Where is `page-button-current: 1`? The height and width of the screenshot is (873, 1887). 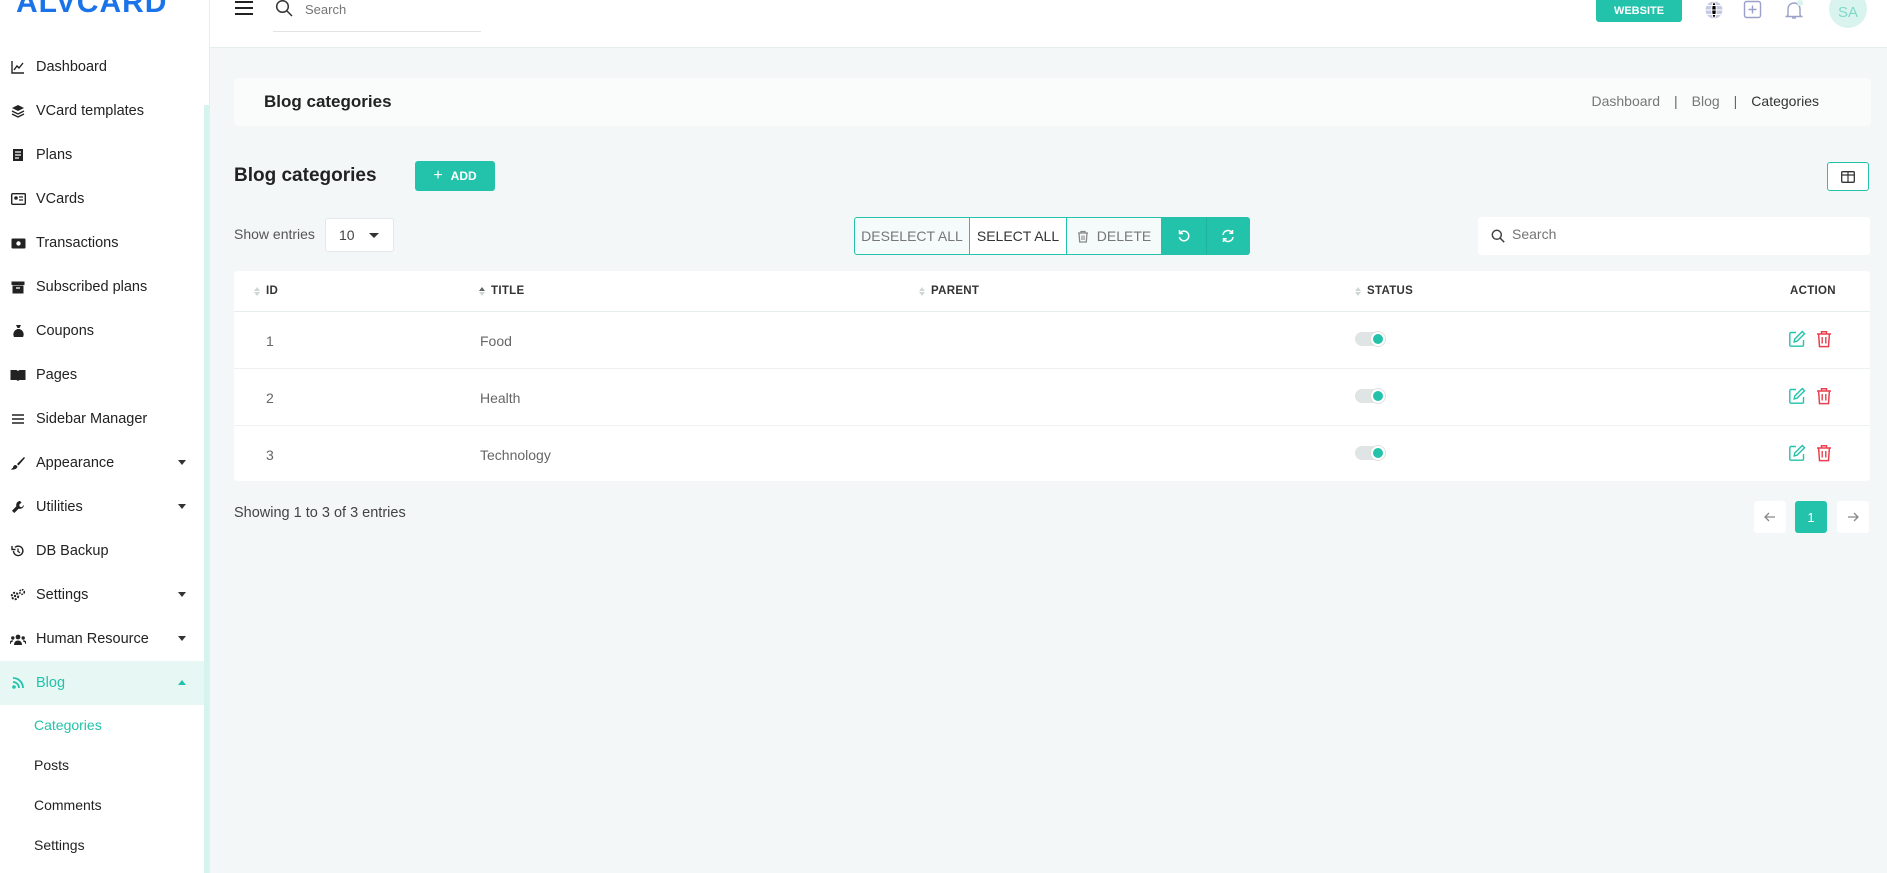
page-button-current: 1 is located at coordinates (1811, 517).